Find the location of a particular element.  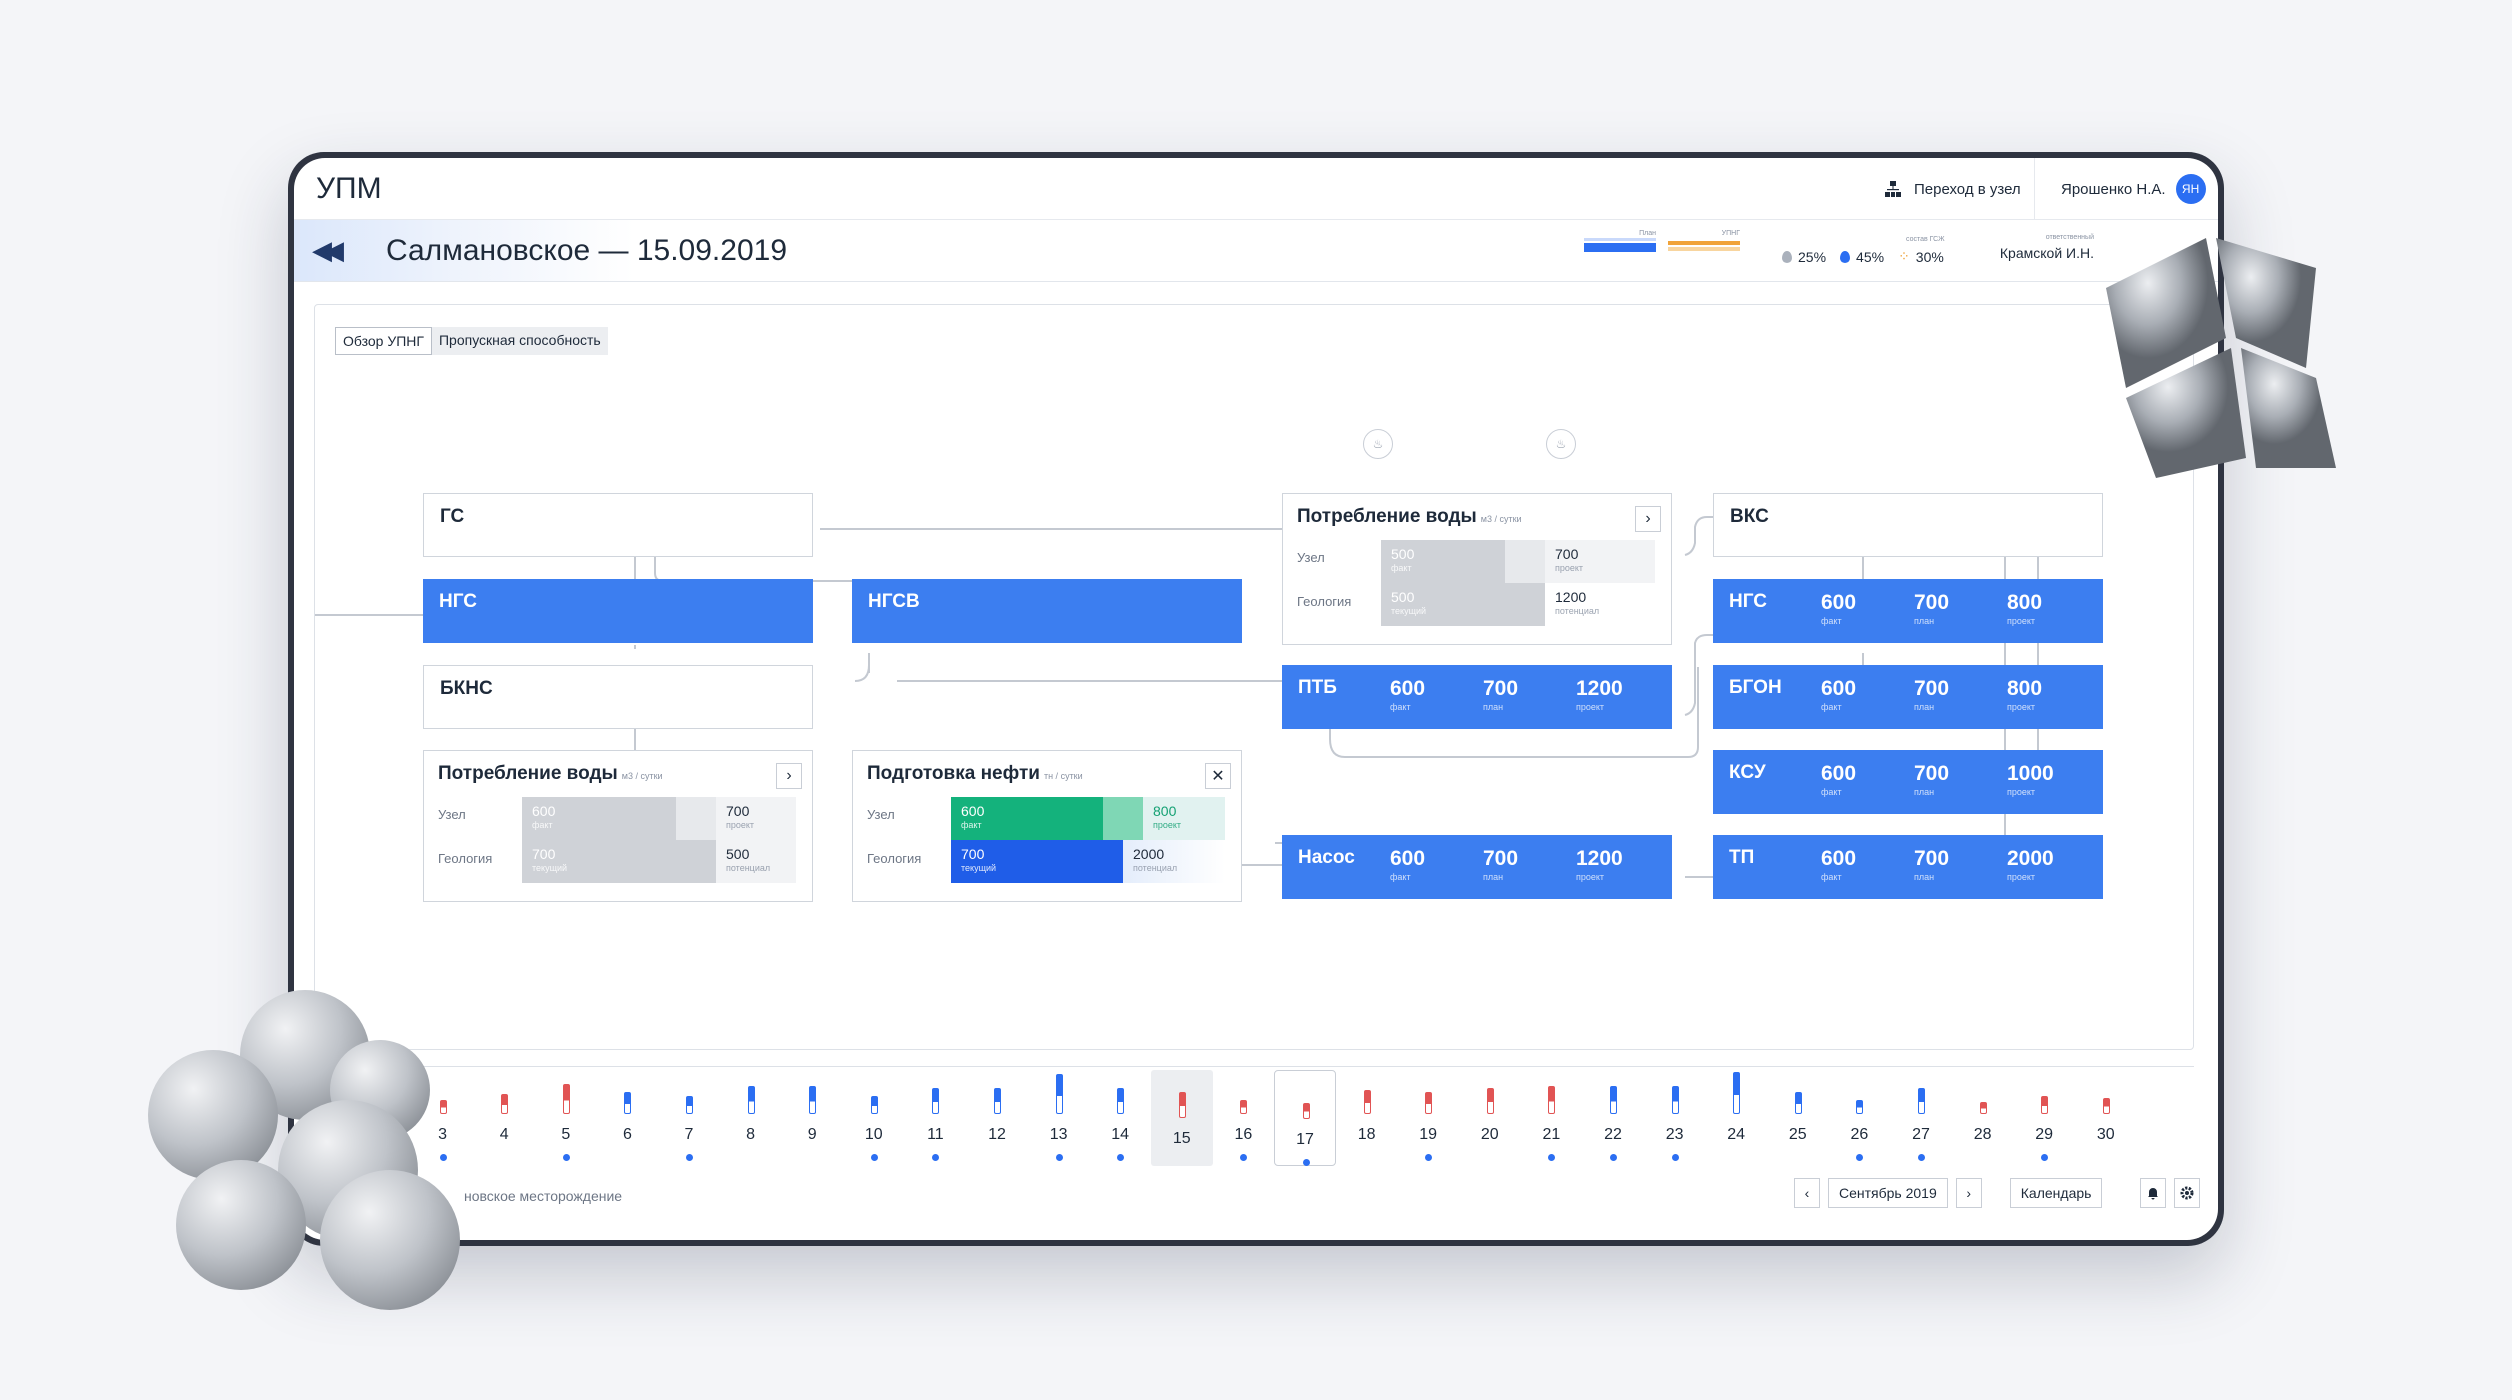

card-water-top-gap is located at coordinates (1525, 561).